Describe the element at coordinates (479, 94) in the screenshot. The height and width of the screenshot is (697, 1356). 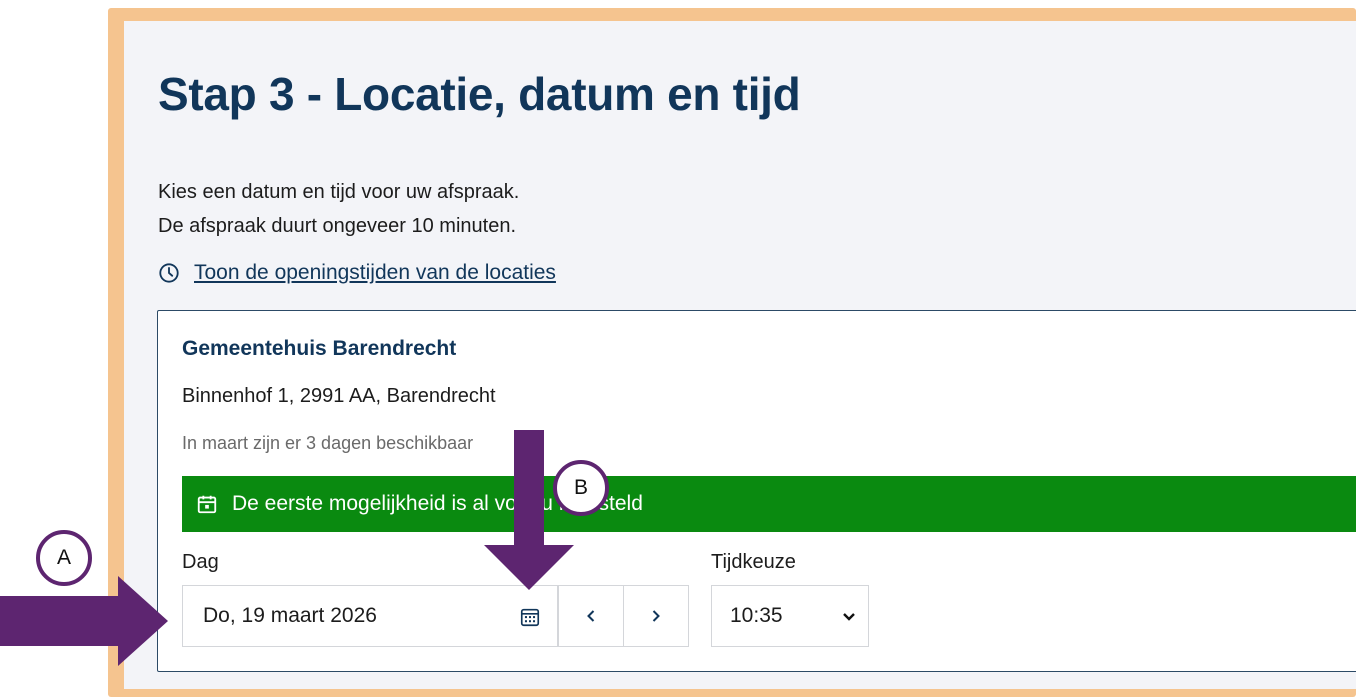
I see `page-title: Stap 3 - Locatie, datum en tijd` at that location.